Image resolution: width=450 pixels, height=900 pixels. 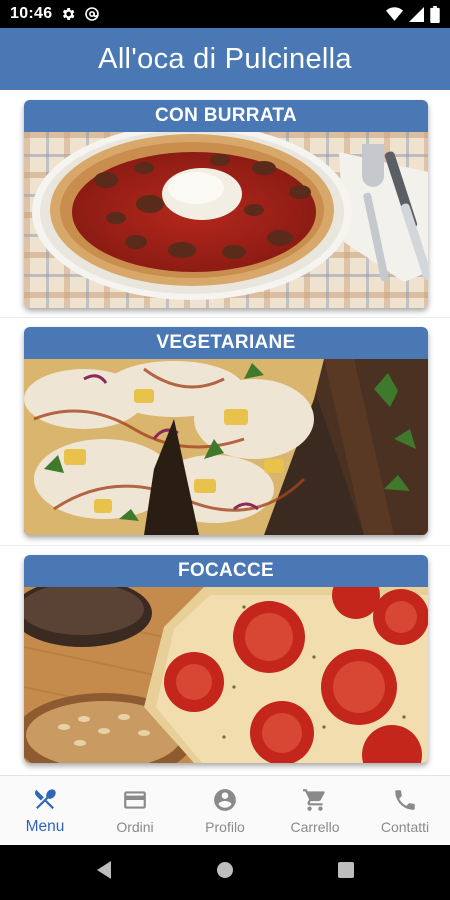 I want to click on battery-icon, so click(x=435, y=14).